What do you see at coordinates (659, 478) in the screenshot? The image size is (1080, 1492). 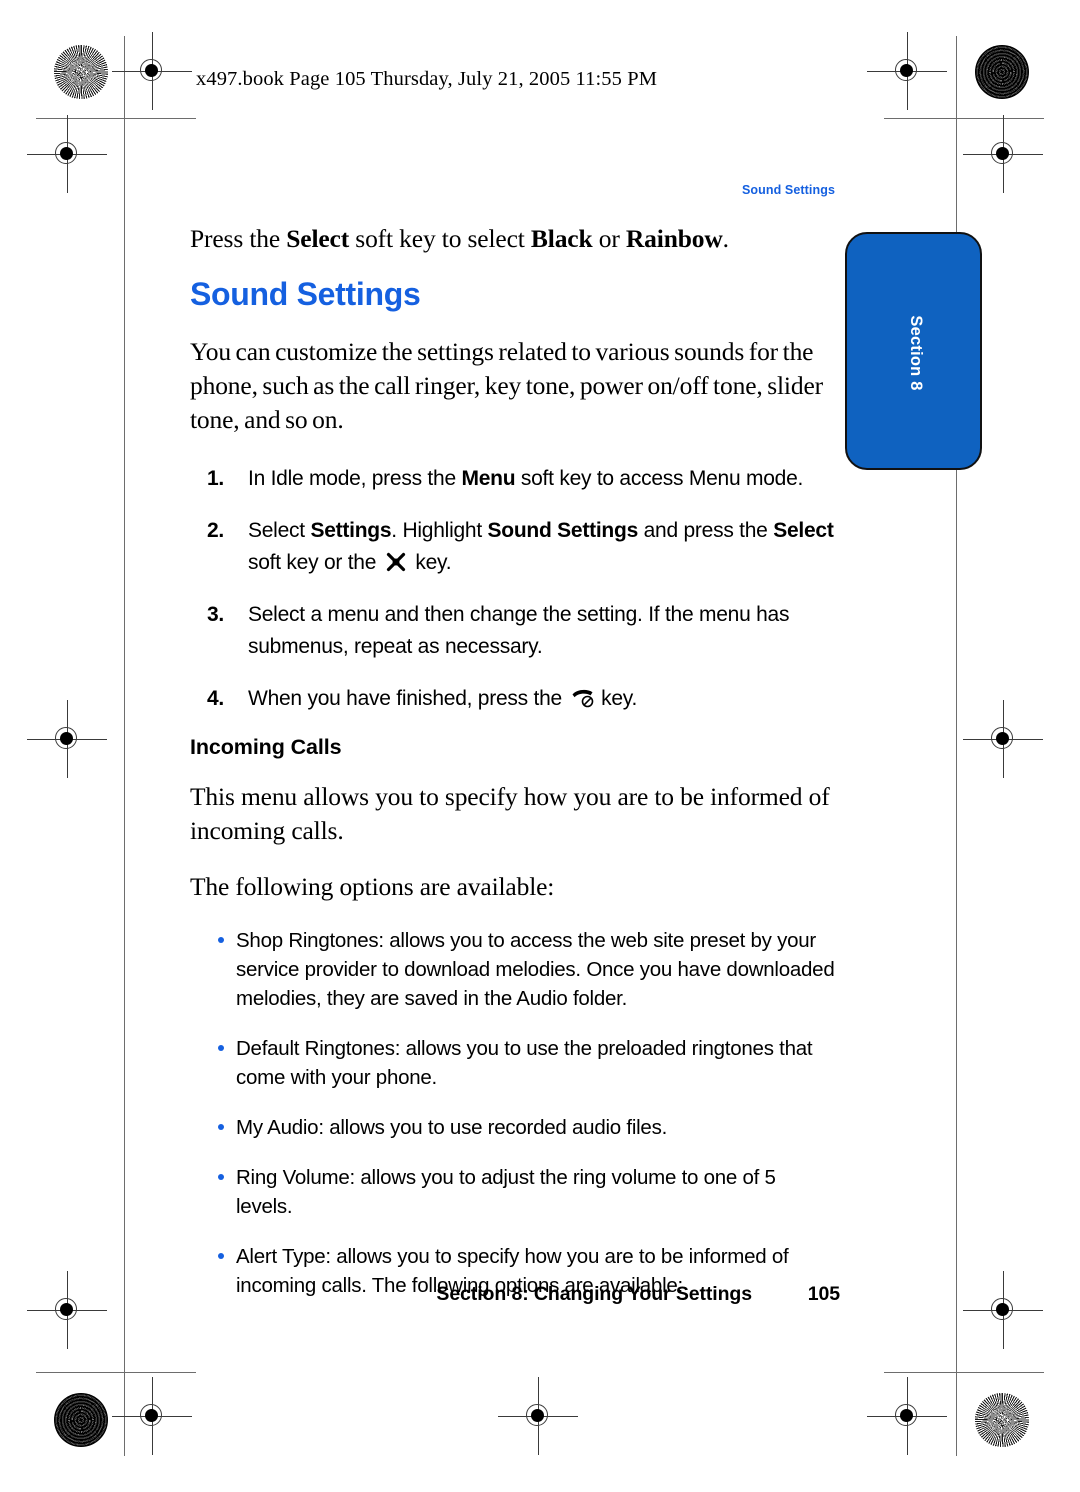 I see `step-text: soft key to access Menu mode.` at bounding box center [659, 478].